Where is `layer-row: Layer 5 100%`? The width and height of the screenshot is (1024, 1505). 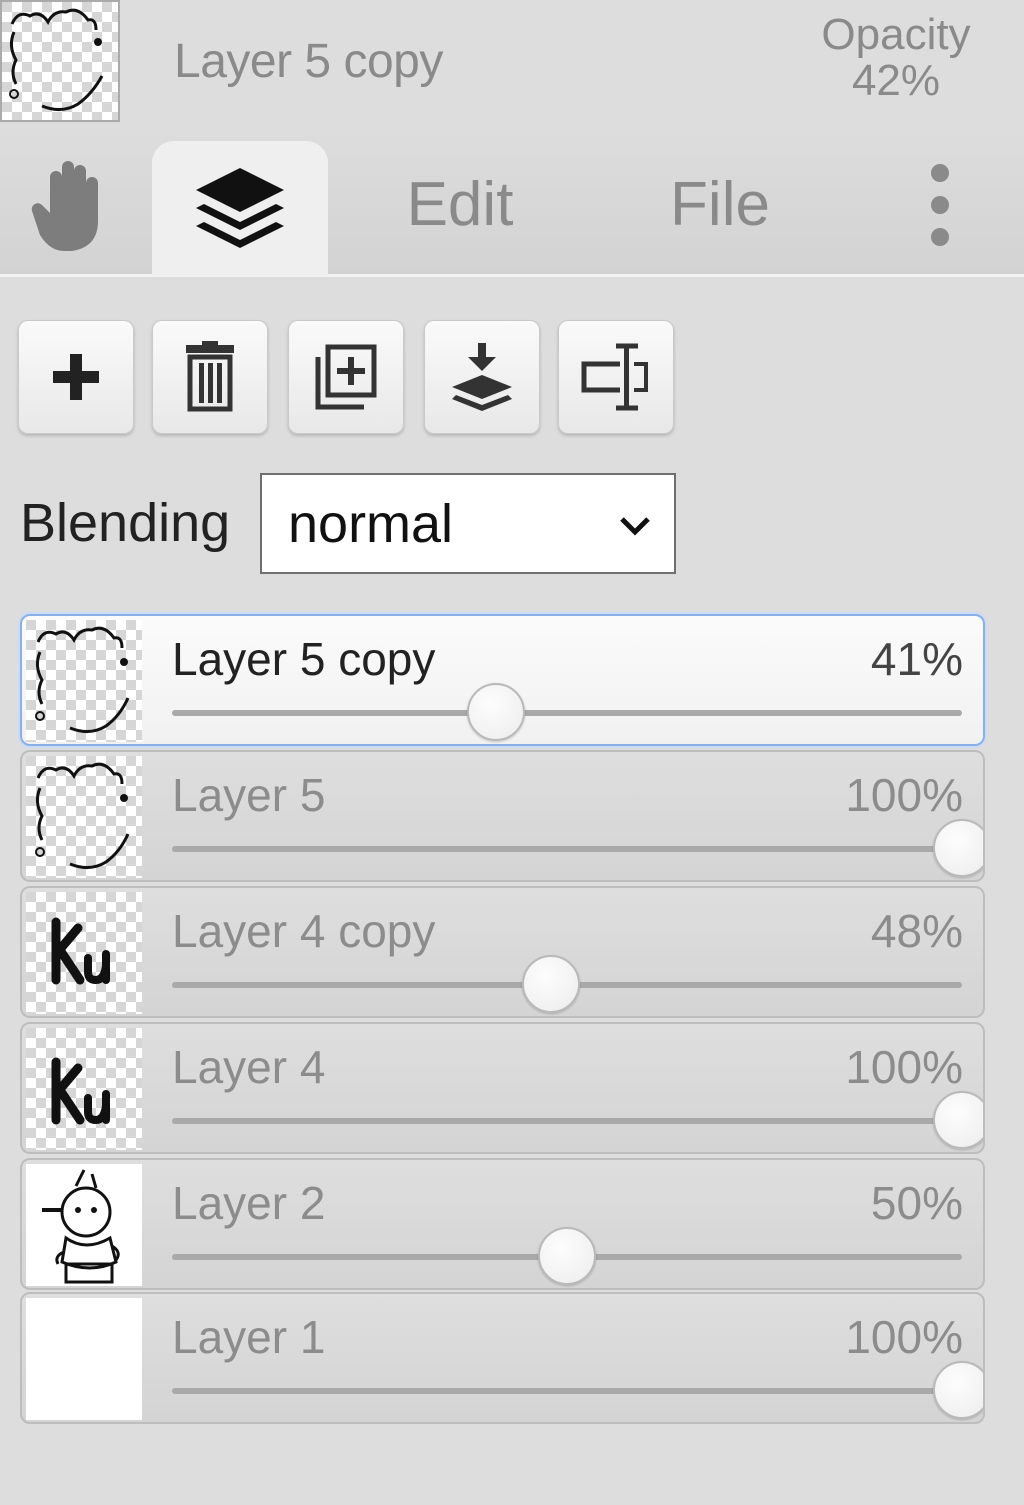
layer-row: Layer 5 100% is located at coordinates (502, 816).